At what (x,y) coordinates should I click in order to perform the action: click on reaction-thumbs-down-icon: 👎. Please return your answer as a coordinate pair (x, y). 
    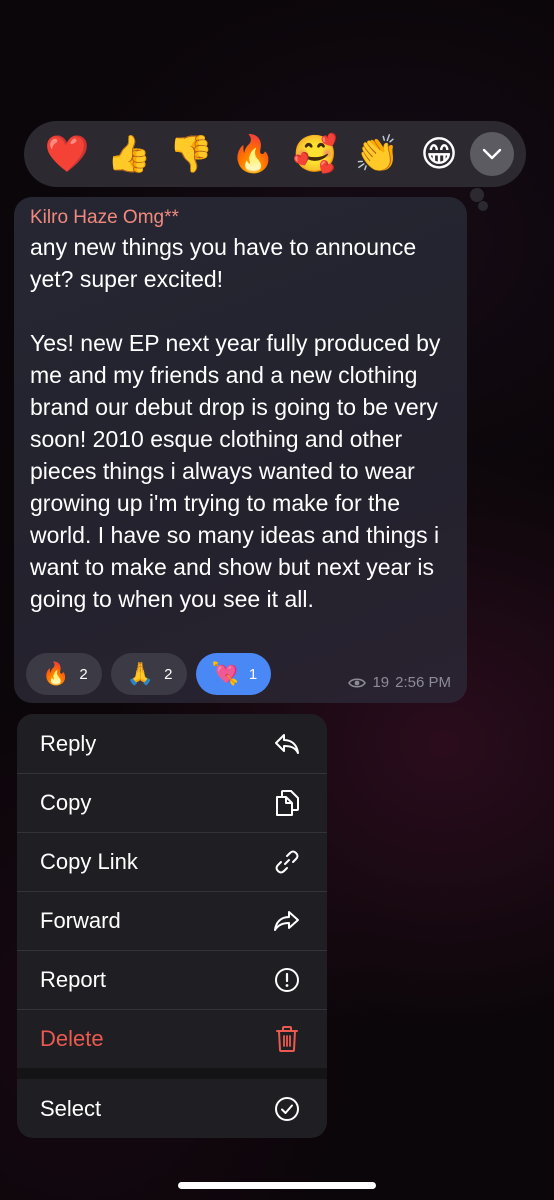
    Looking at the image, I should click on (191, 154).